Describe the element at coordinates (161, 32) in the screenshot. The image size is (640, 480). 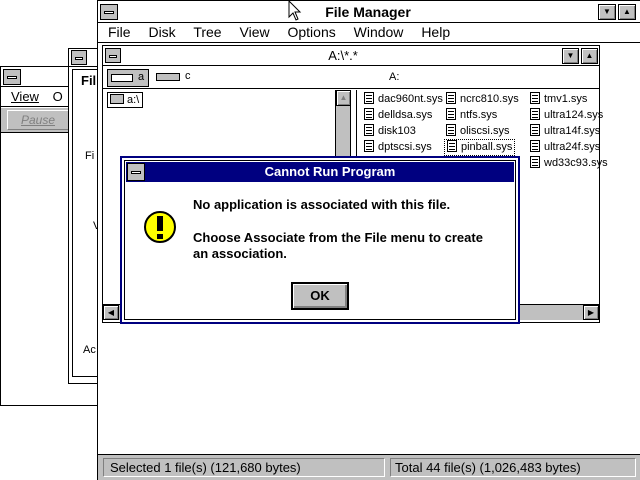
I see `menu-disk: Disk` at that location.